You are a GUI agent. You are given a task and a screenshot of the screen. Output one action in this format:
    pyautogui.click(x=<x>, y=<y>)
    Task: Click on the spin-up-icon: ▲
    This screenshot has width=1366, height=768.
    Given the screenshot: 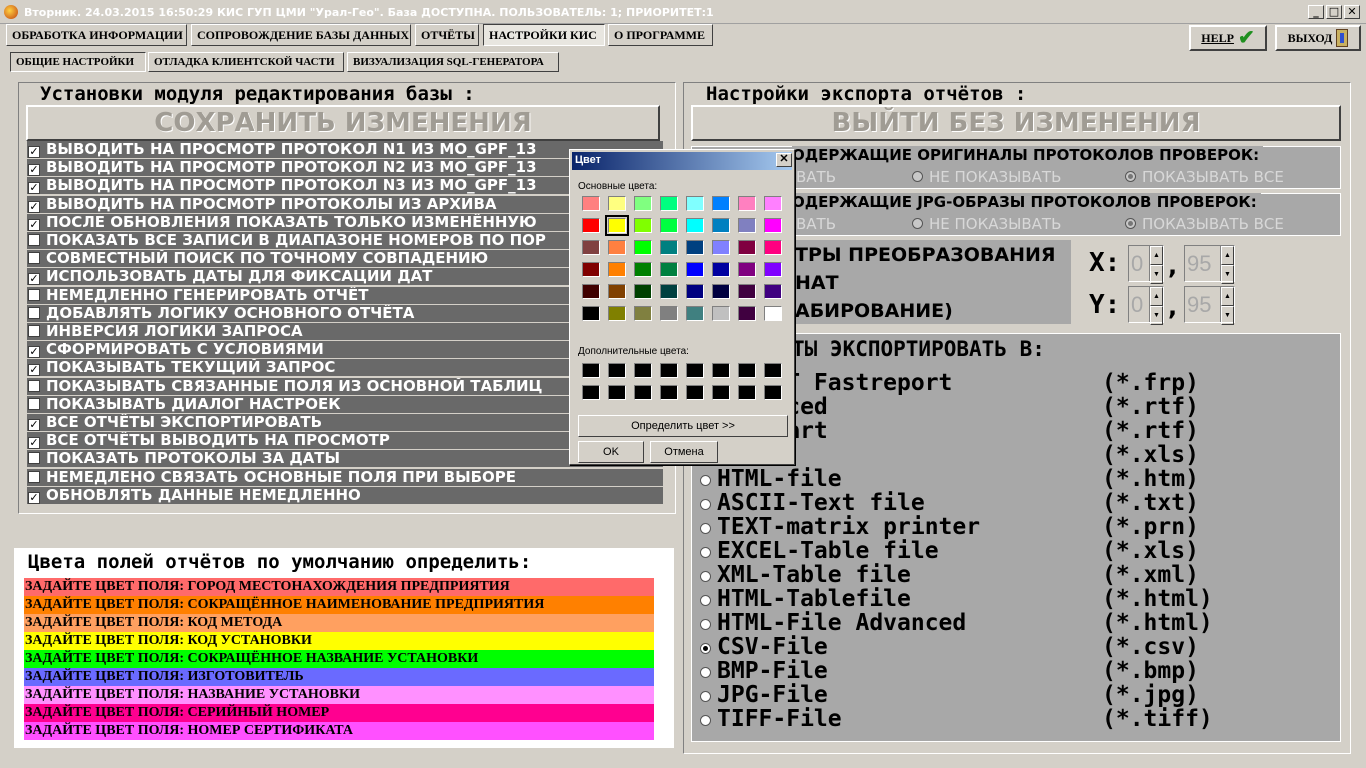 What is the action you would take?
    pyautogui.click(x=1227, y=255)
    